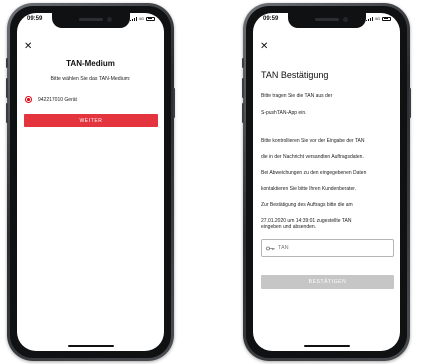 The image size is (423, 364). What do you see at coordinates (90, 79) in the screenshot?
I see `page-subtitle: Bitte wählen Sie das TAN-Medium:` at bounding box center [90, 79].